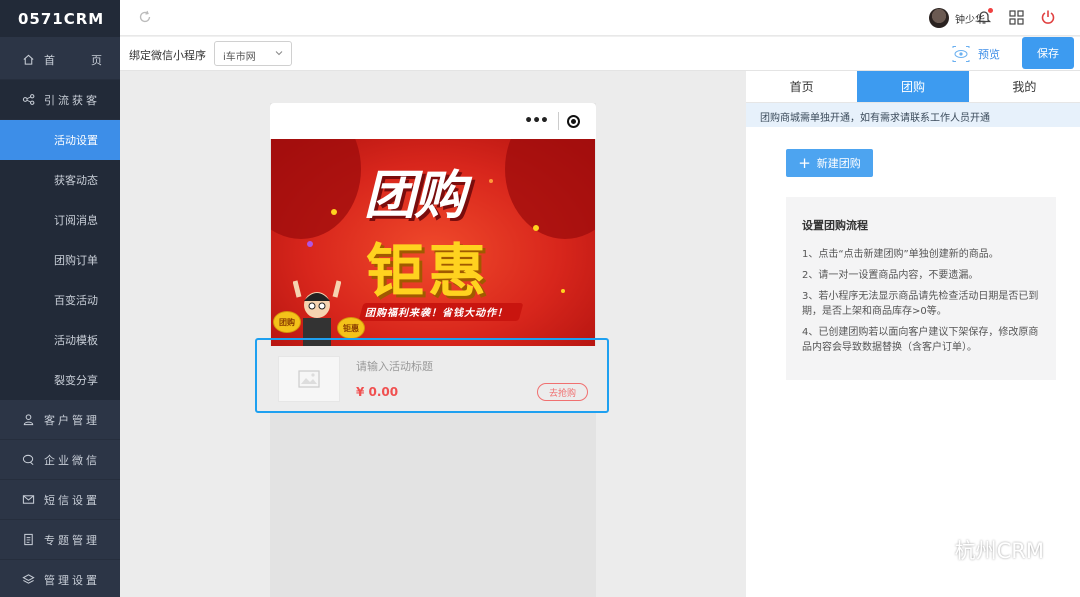  Describe the element at coordinates (990, 10) in the screenshot. I see `notification-dot` at that location.